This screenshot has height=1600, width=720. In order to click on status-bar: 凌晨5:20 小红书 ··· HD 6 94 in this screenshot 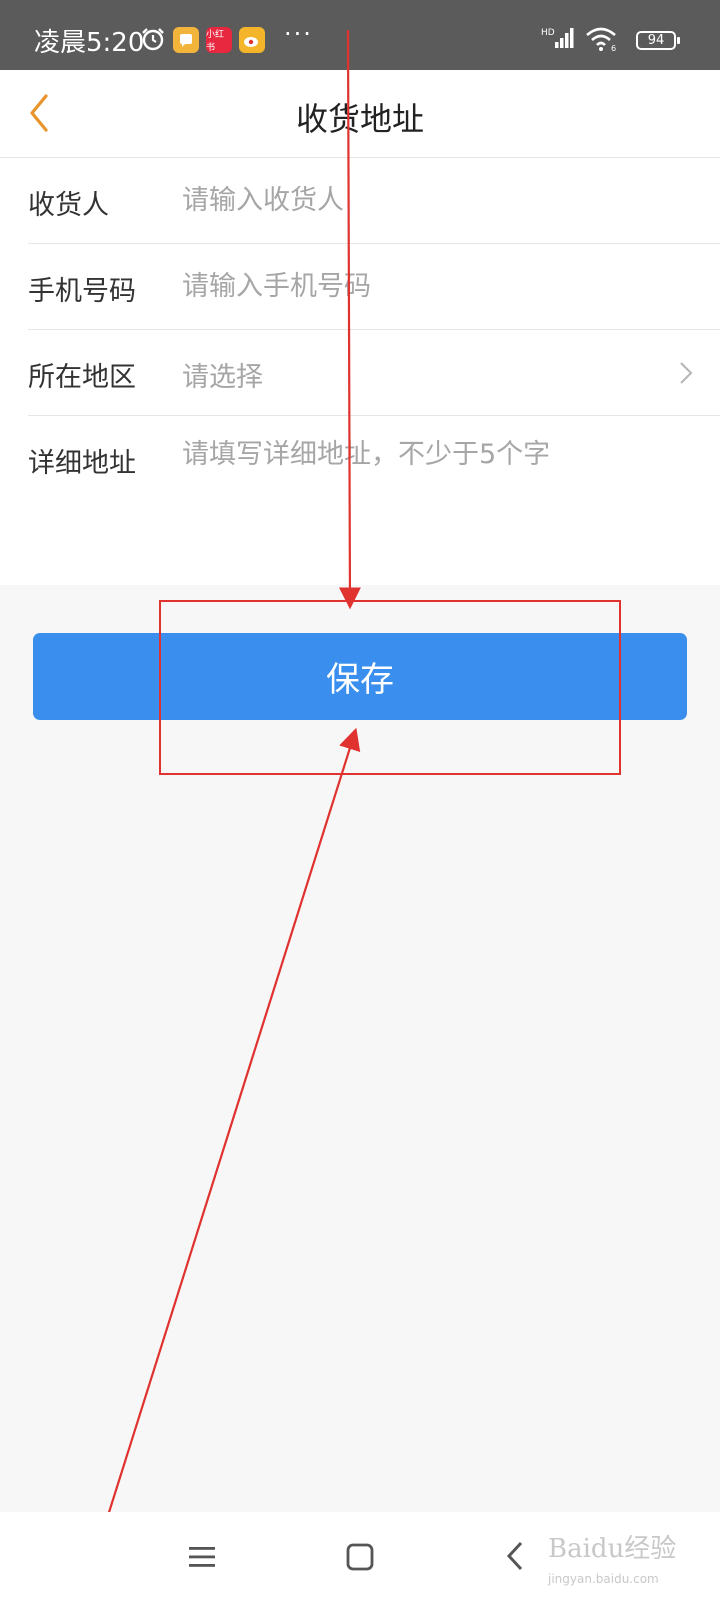, I will do `click(360, 35)`.